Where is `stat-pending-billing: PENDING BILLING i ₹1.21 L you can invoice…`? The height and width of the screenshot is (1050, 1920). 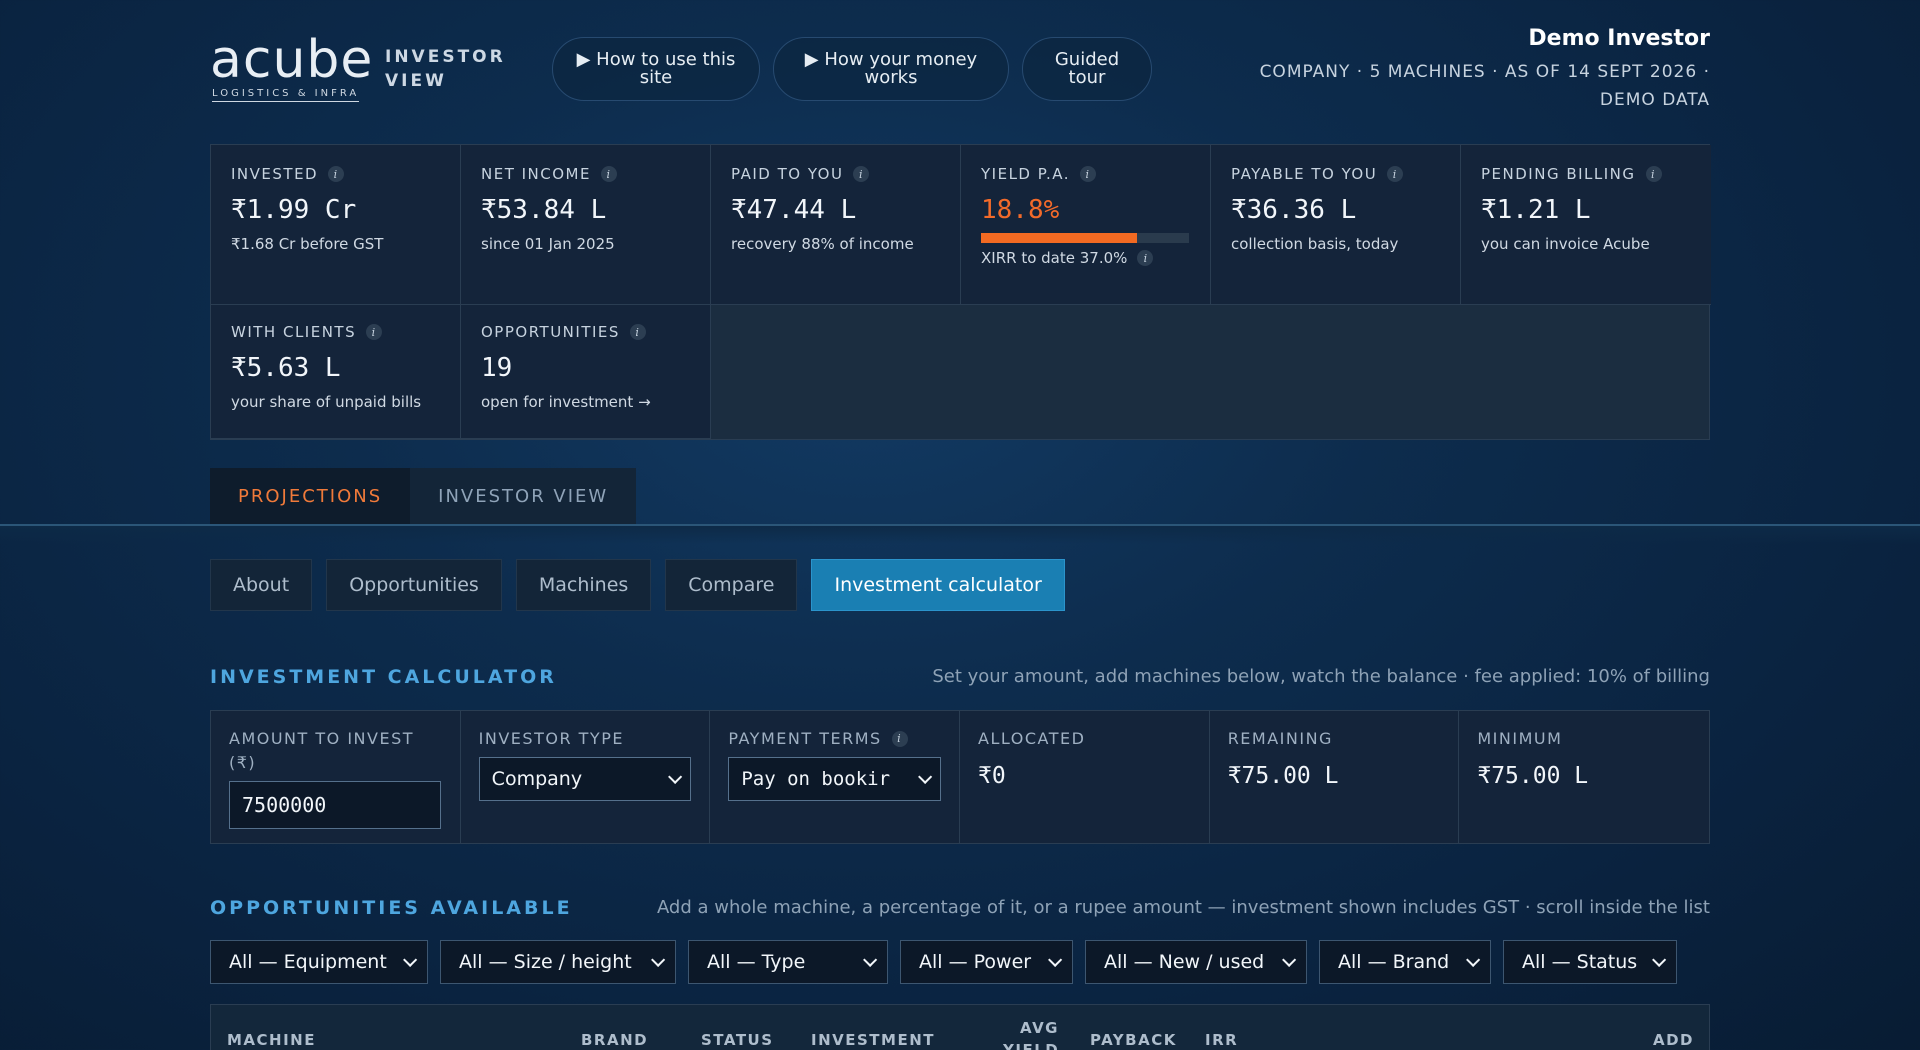 stat-pending-billing: PENDING BILLING i ₹1.21 L you can invoice… is located at coordinates (1586, 225).